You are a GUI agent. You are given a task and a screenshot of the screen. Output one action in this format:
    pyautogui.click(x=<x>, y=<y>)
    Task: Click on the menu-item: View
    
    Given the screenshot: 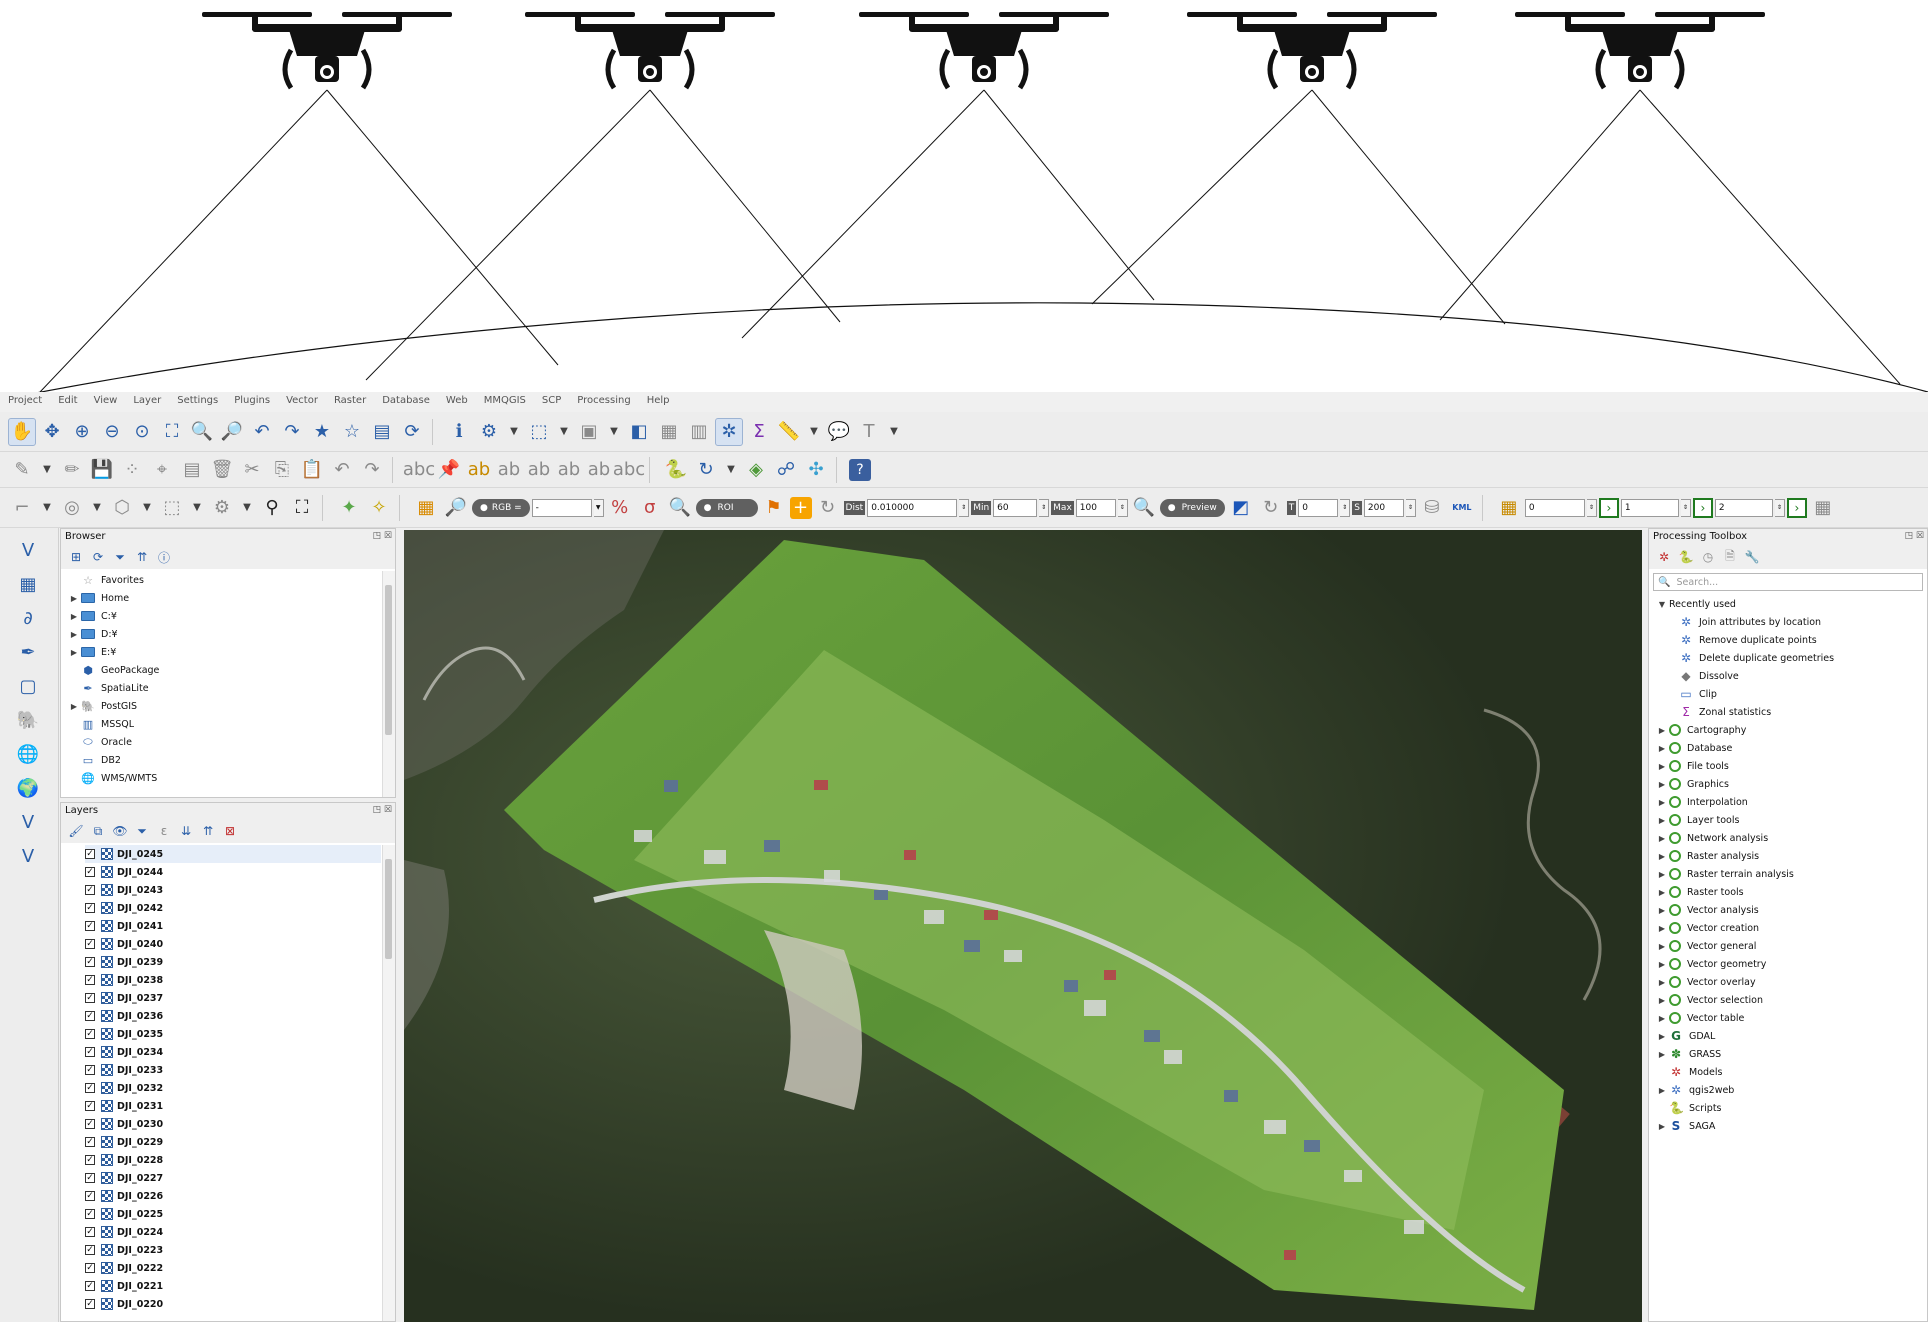 What is the action you would take?
    pyautogui.click(x=106, y=402)
    